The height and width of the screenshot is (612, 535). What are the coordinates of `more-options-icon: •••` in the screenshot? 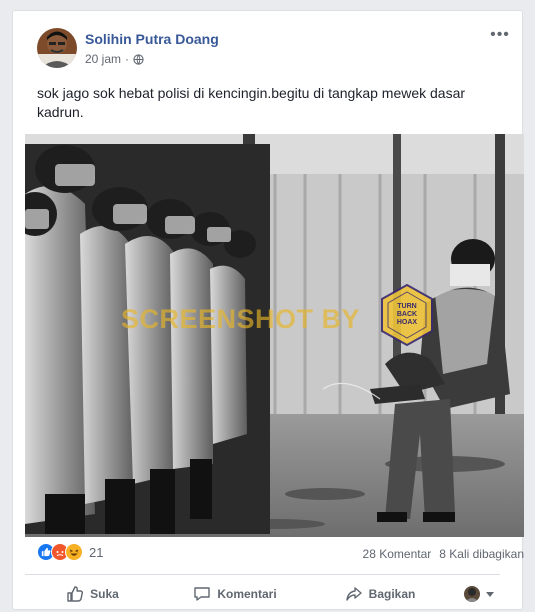 It's located at (500, 35).